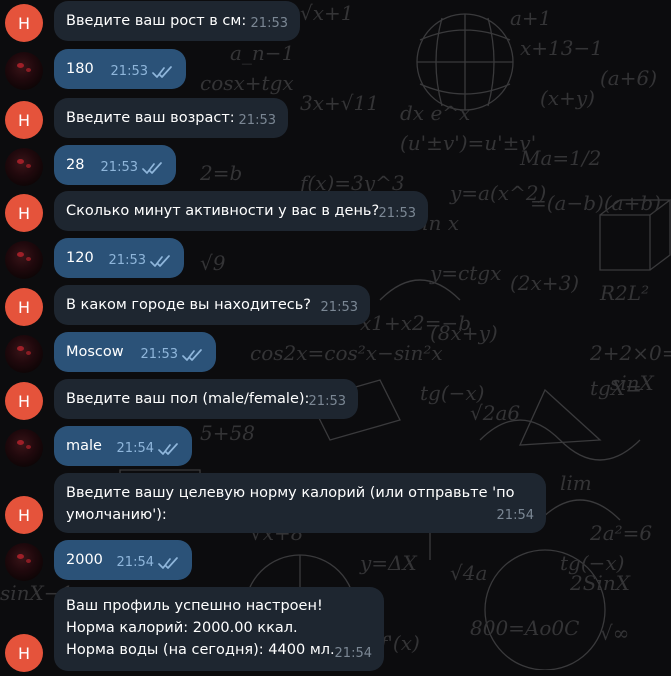 Image resolution: width=671 pixels, height=676 pixels. Describe the element at coordinates (135, 352) in the screenshot. I see `outgoing-message-bubble: Moscow 21:53` at that location.